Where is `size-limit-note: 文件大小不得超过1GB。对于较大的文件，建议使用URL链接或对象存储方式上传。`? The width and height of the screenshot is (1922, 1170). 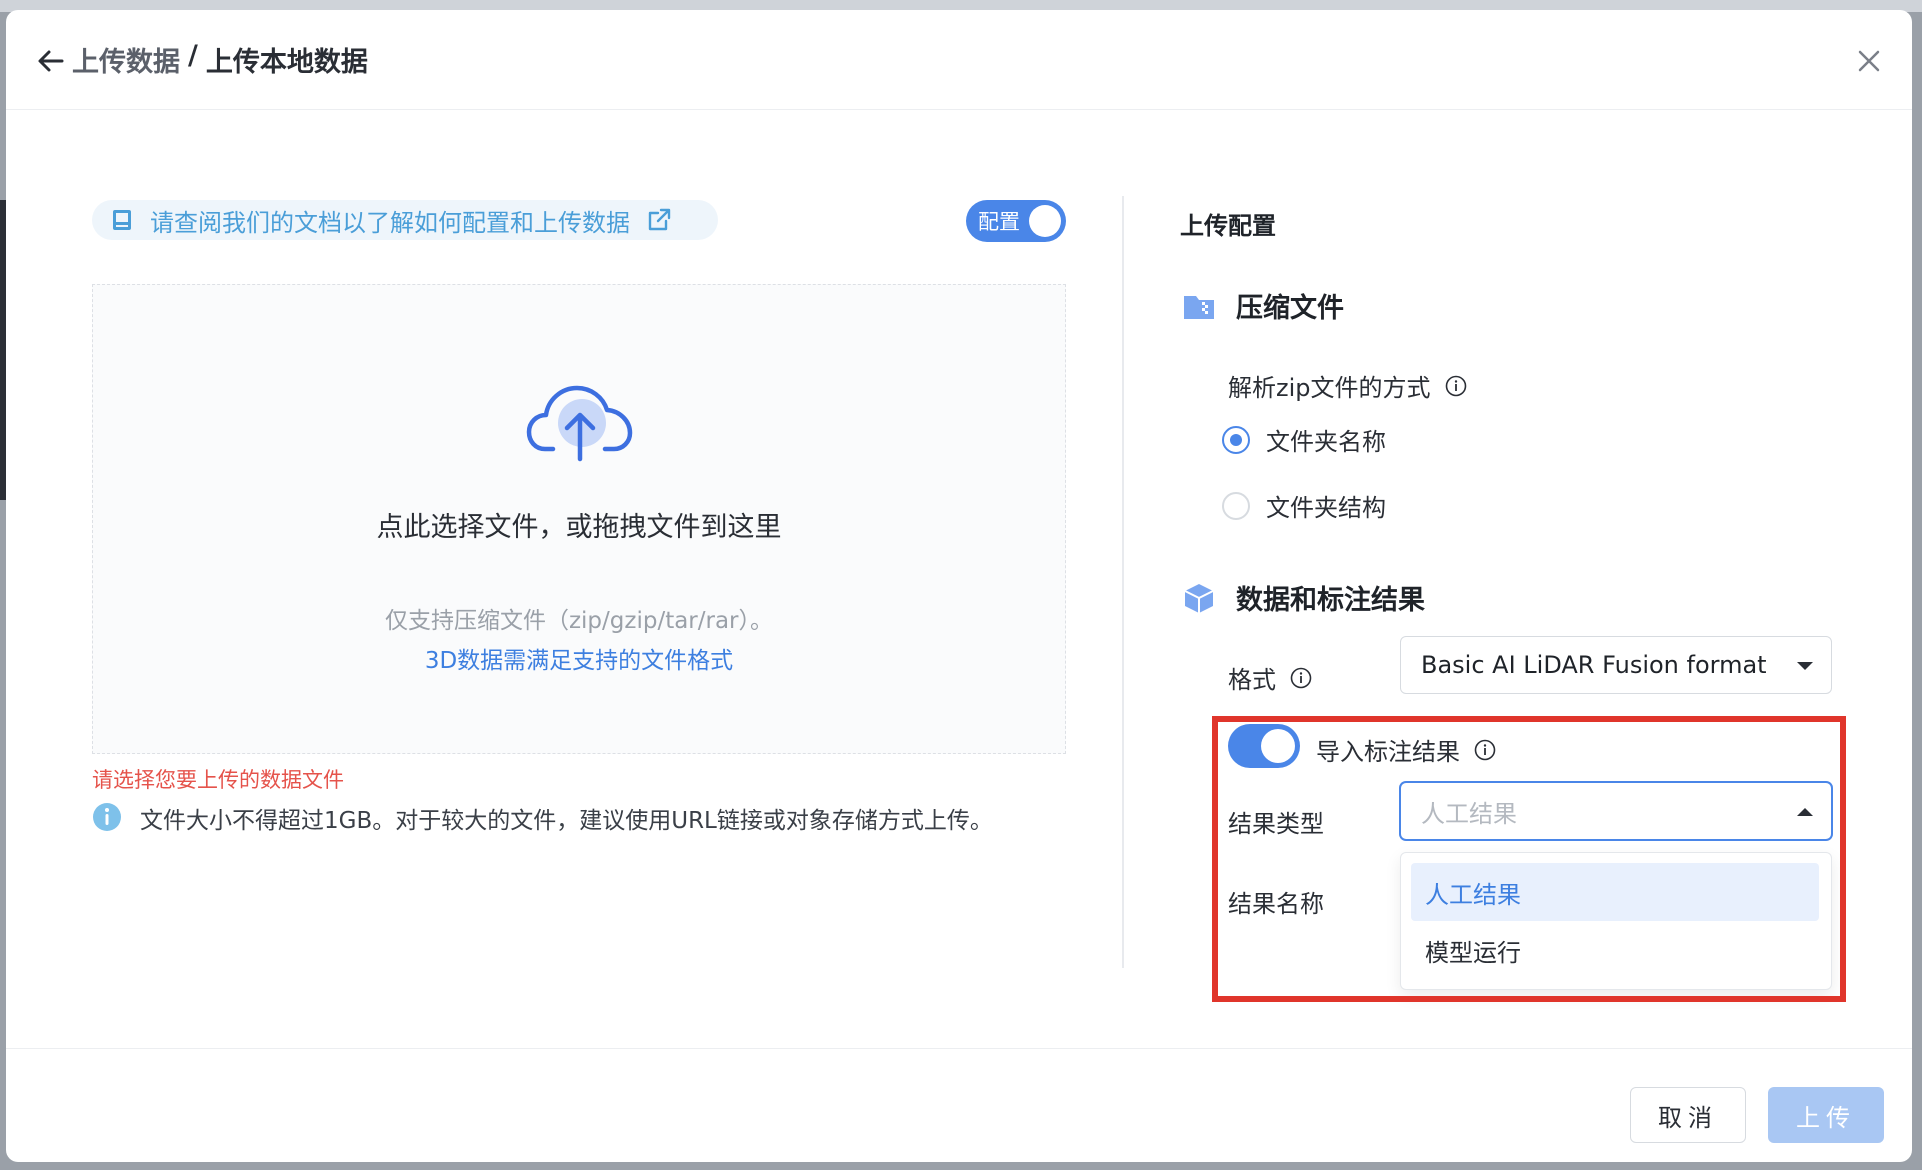 size-limit-note: 文件大小不得超过1GB。对于较大的文件，建议使用URL链接或对象存储方式上传。 is located at coordinates (572, 821).